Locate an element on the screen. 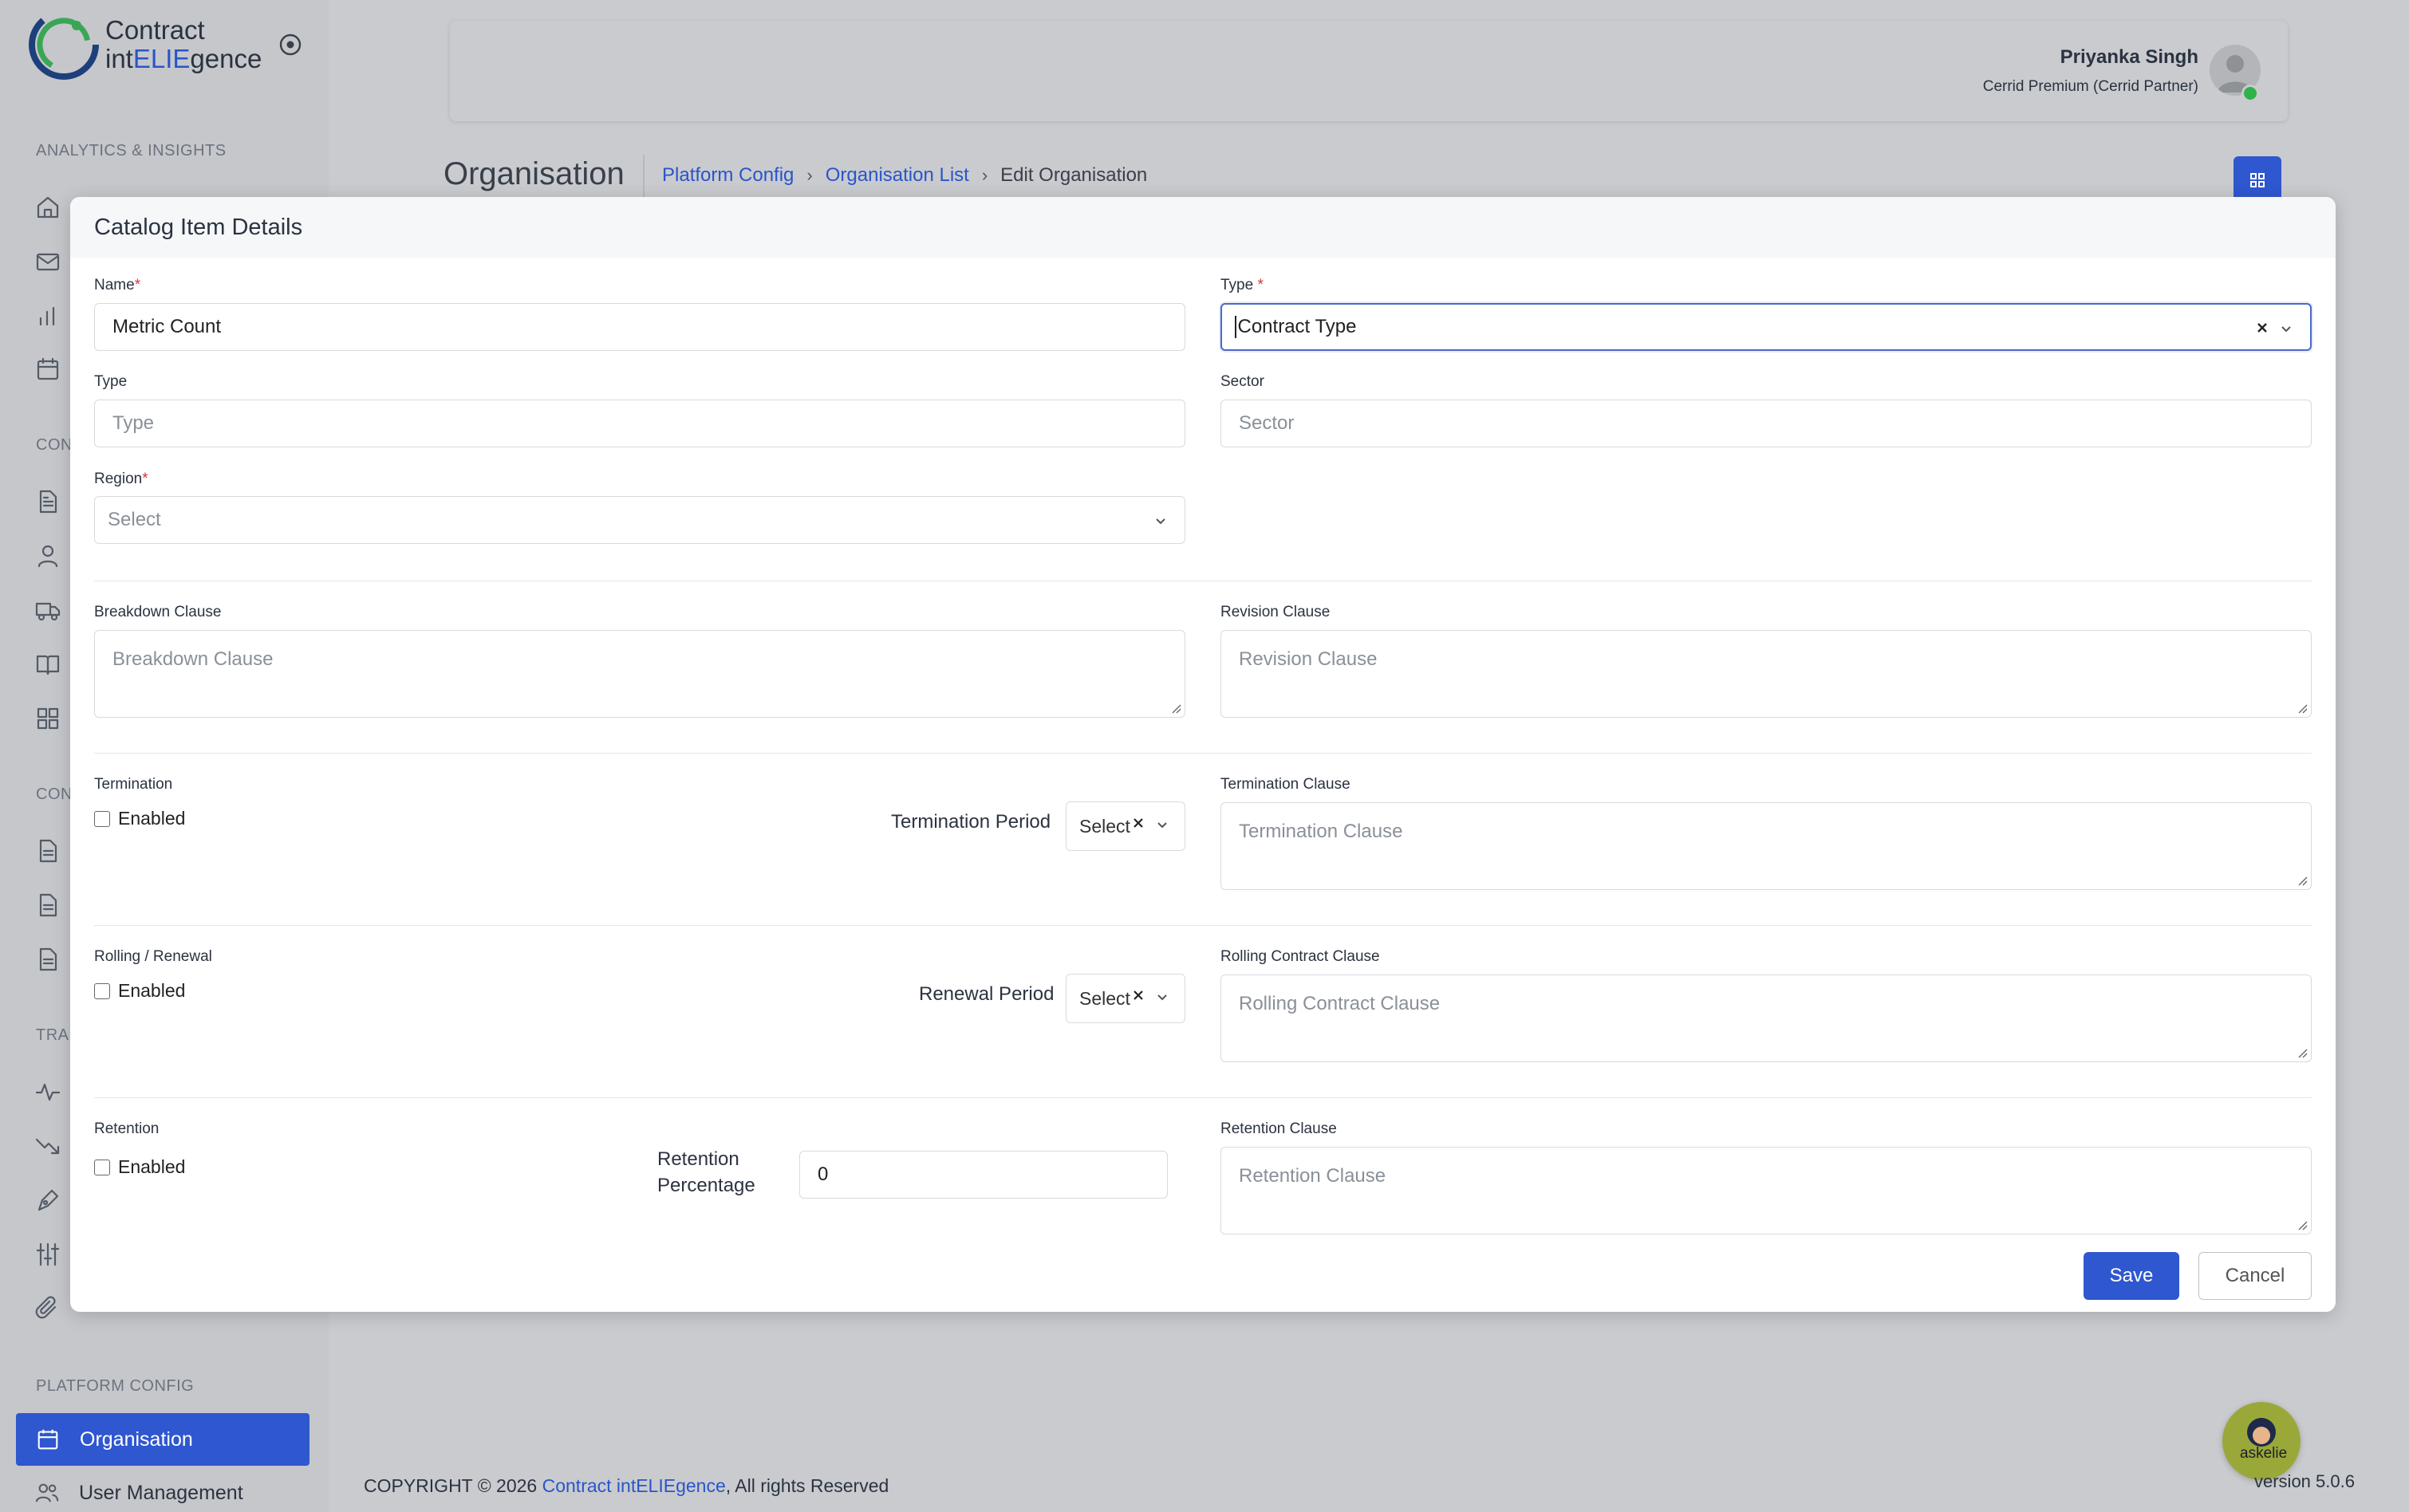 The height and width of the screenshot is (1512, 2409). retention-percentage-input: 0 is located at coordinates (983, 1175).